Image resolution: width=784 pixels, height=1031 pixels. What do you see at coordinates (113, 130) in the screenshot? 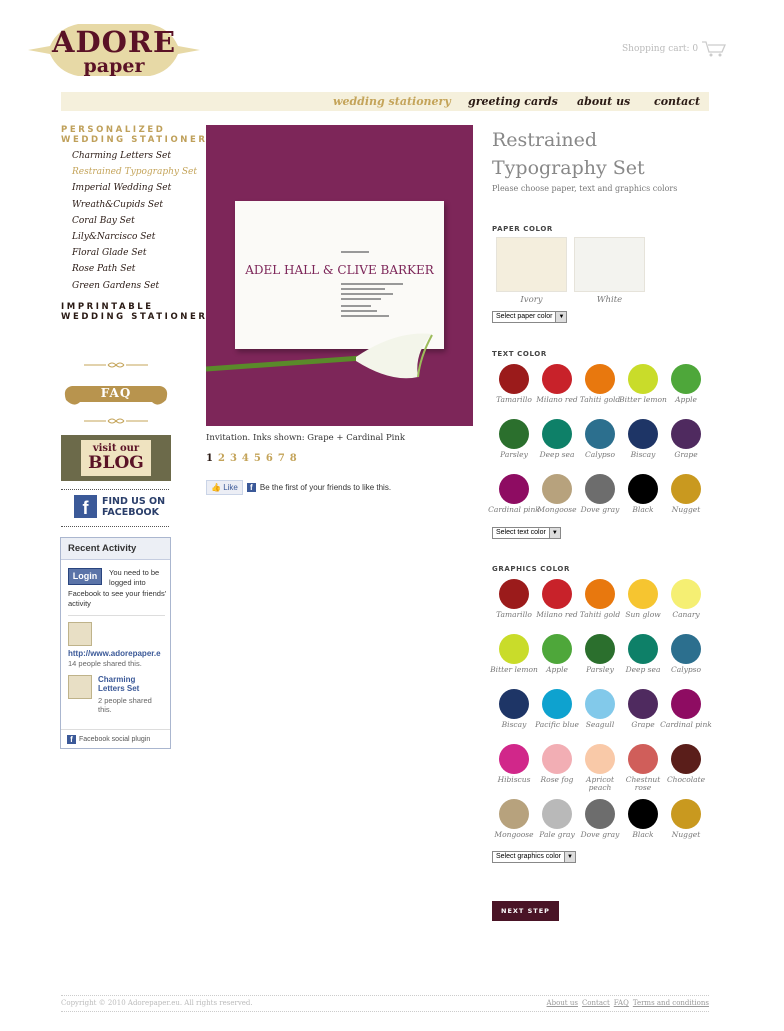
I see `sidebar-heading-line: PERSONALIZED` at bounding box center [113, 130].